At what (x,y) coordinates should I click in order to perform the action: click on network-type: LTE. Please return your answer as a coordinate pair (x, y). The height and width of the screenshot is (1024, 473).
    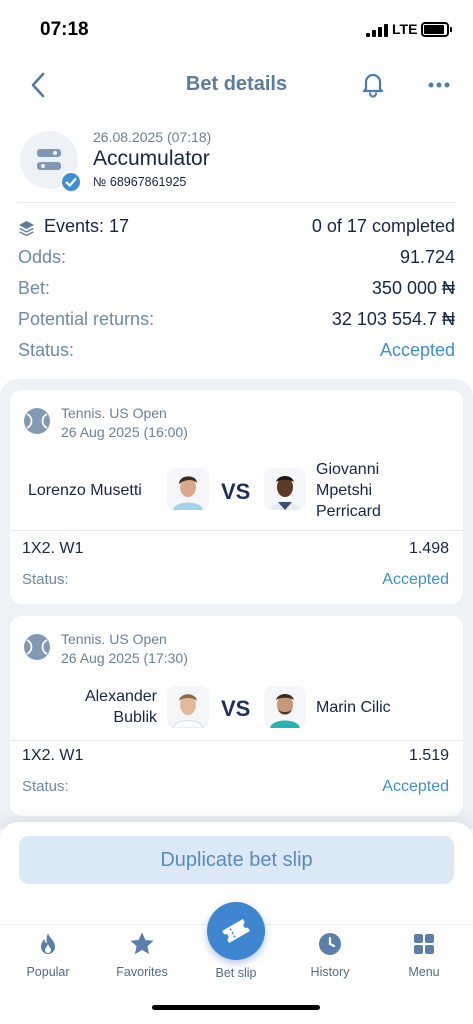
    Looking at the image, I should click on (405, 29).